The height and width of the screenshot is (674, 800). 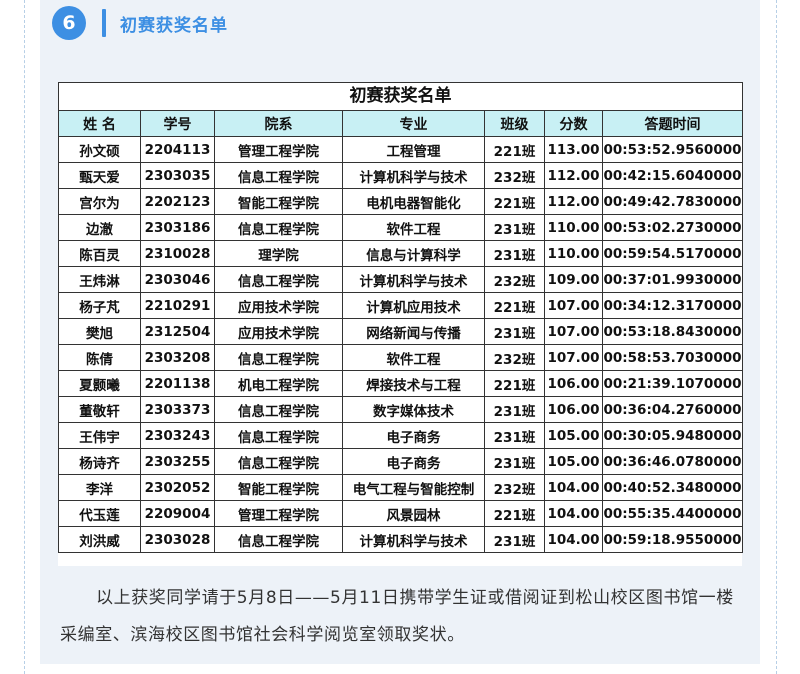 What do you see at coordinates (672, 227) in the screenshot?
I see `cell-col-answer-time: 00:53:02.2730000` at bounding box center [672, 227].